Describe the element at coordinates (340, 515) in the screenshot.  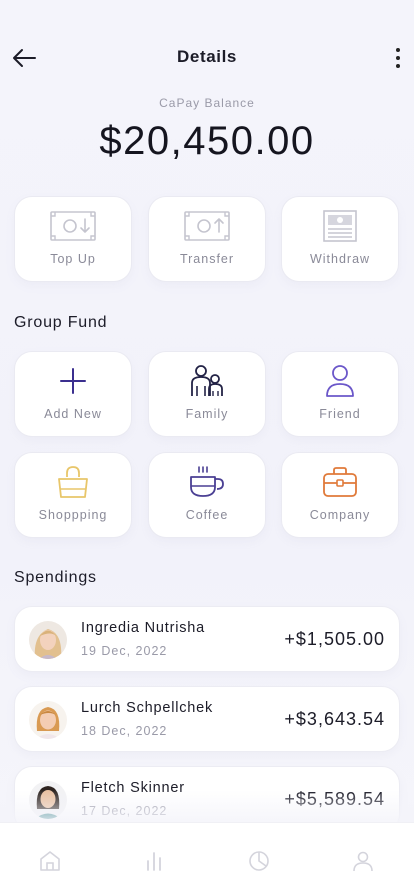
I see `company-label: Company` at that location.